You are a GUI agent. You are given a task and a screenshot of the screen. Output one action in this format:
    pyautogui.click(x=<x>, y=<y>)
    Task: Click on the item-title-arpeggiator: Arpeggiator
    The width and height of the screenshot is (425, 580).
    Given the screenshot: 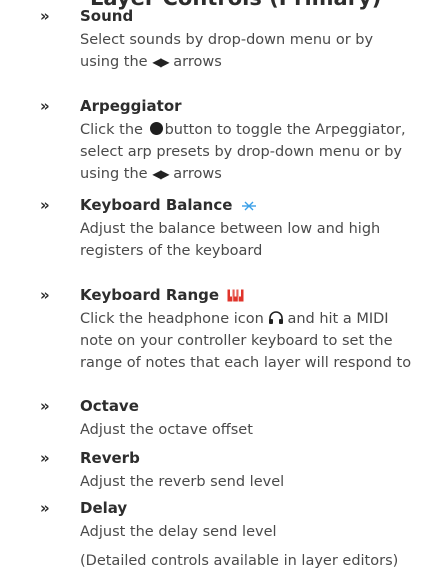 What is the action you would take?
    pyautogui.click(x=131, y=106)
    